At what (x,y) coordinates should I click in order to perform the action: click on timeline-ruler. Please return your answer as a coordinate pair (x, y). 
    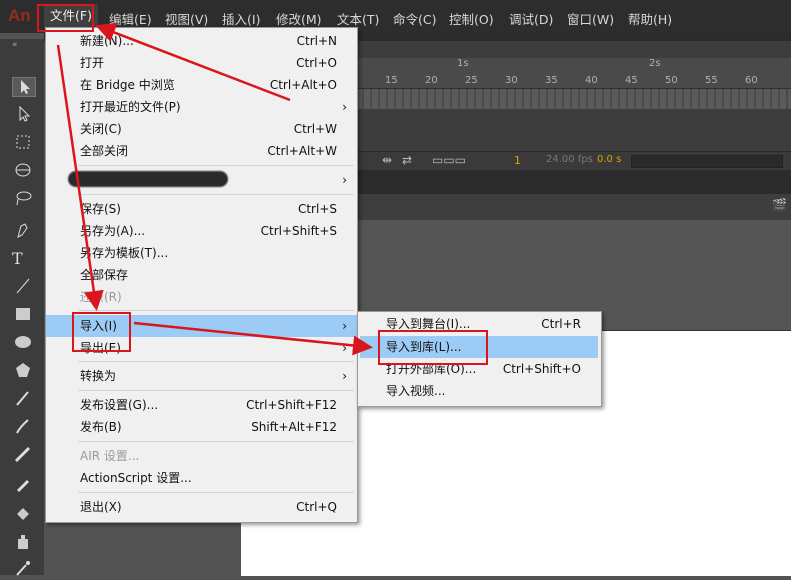
    Looking at the image, I should click on (573, 73).